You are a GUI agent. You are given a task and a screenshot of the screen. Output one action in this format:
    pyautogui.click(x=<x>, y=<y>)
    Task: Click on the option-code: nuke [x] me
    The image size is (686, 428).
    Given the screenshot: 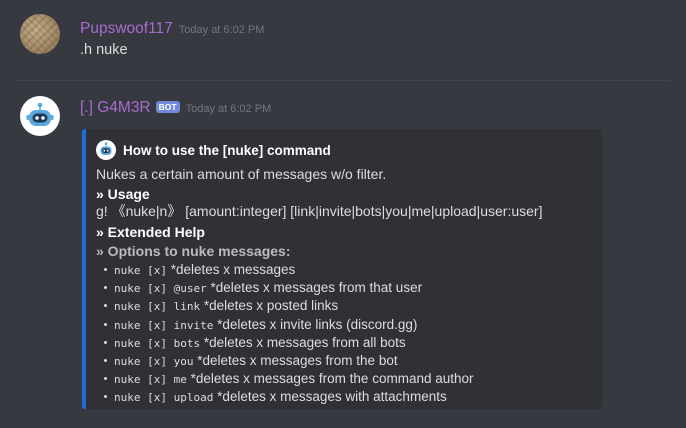 What is the action you would take?
    pyautogui.click(x=150, y=380)
    